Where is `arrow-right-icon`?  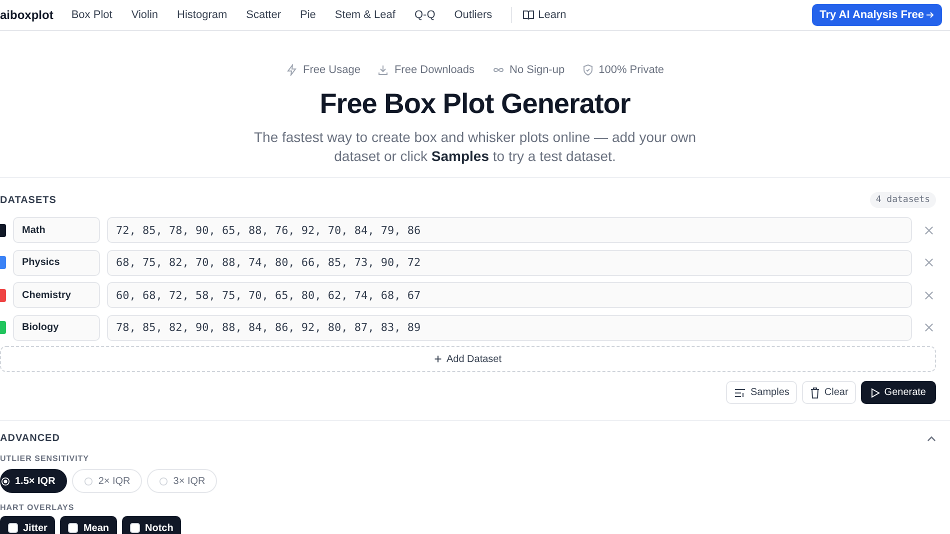 arrow-right-icon is located at coordinates (930, 15).